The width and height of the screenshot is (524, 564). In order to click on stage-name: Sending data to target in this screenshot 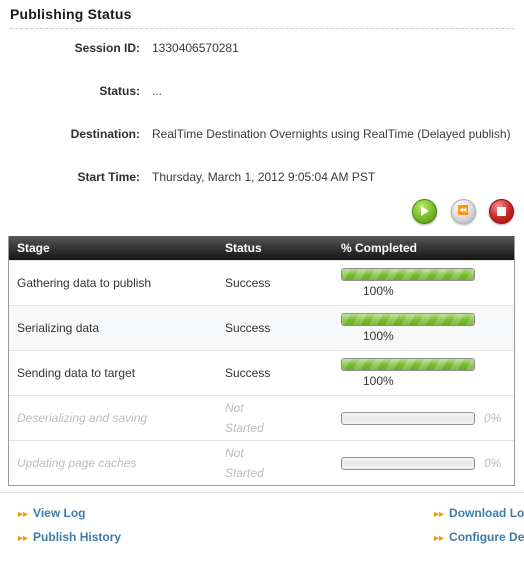, I will do `click(76, 373)`.